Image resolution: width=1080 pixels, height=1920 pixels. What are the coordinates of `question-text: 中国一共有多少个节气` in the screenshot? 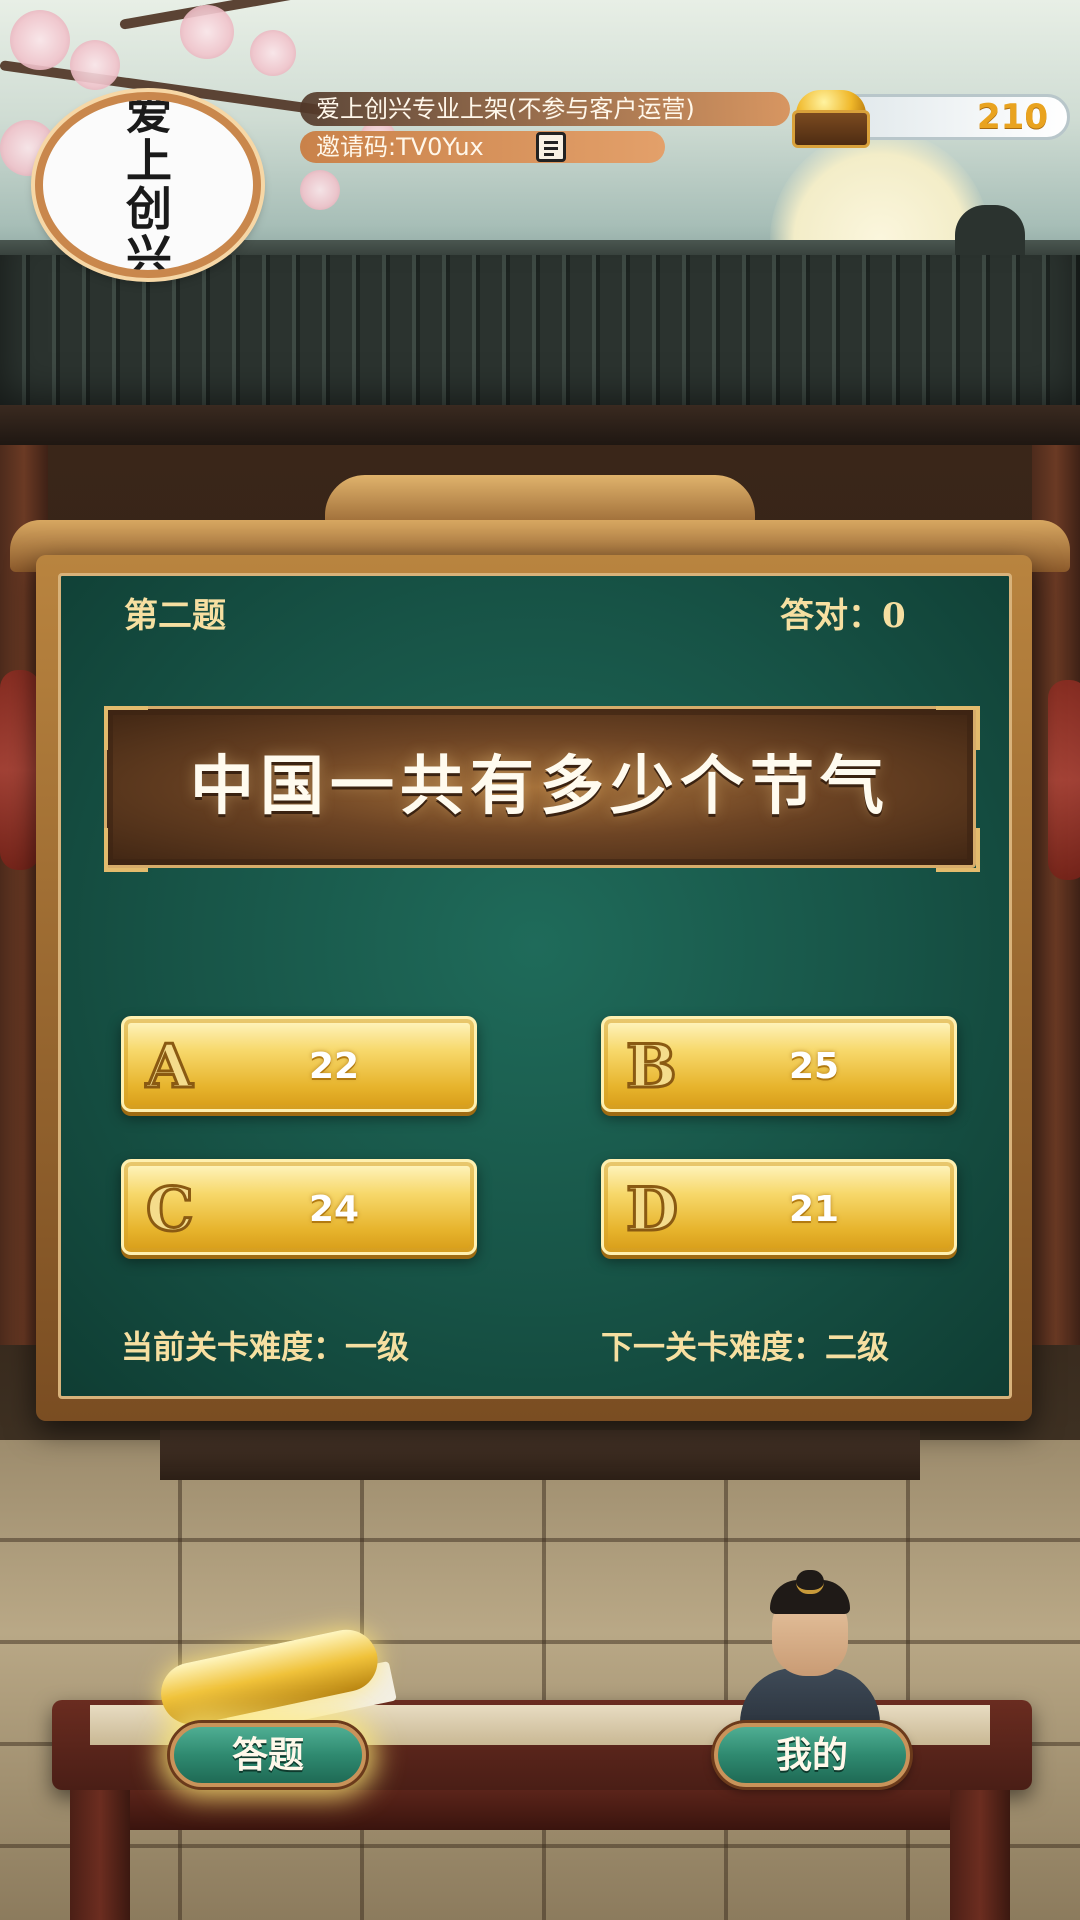 It's located at (540, 786).